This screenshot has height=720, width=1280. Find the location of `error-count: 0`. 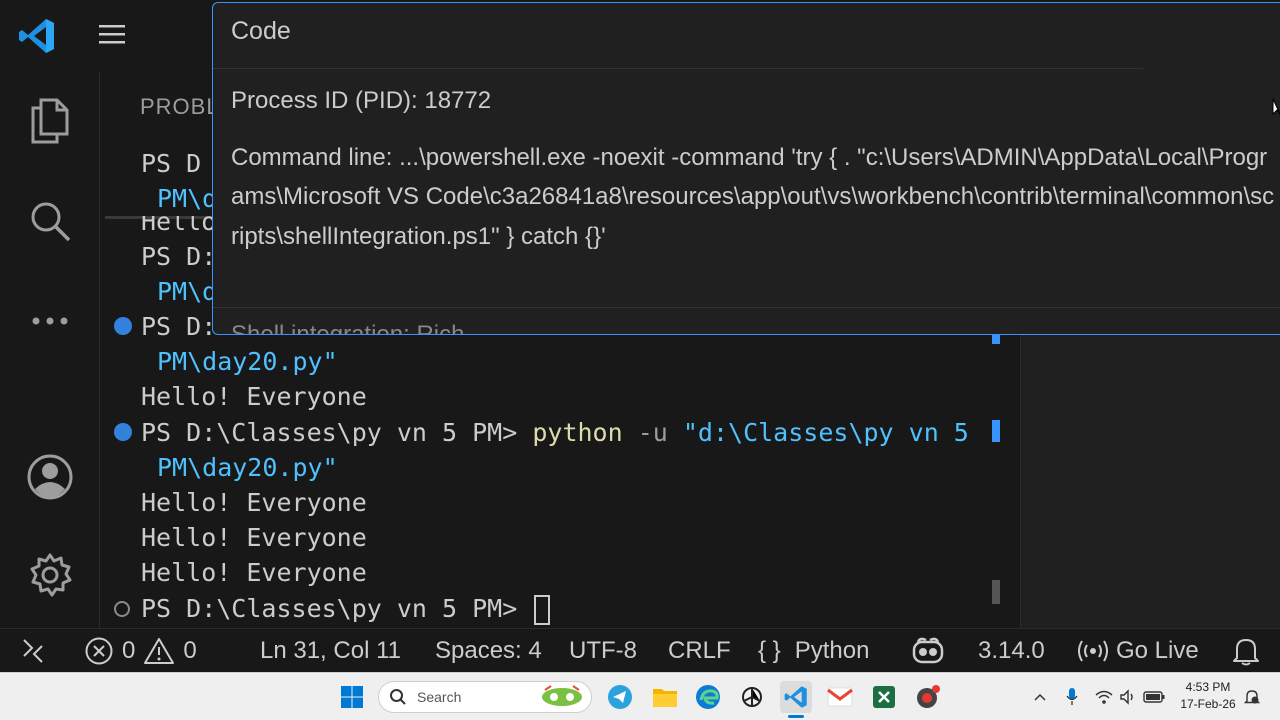

error-count: 0 is located at coordinates (129, 650).